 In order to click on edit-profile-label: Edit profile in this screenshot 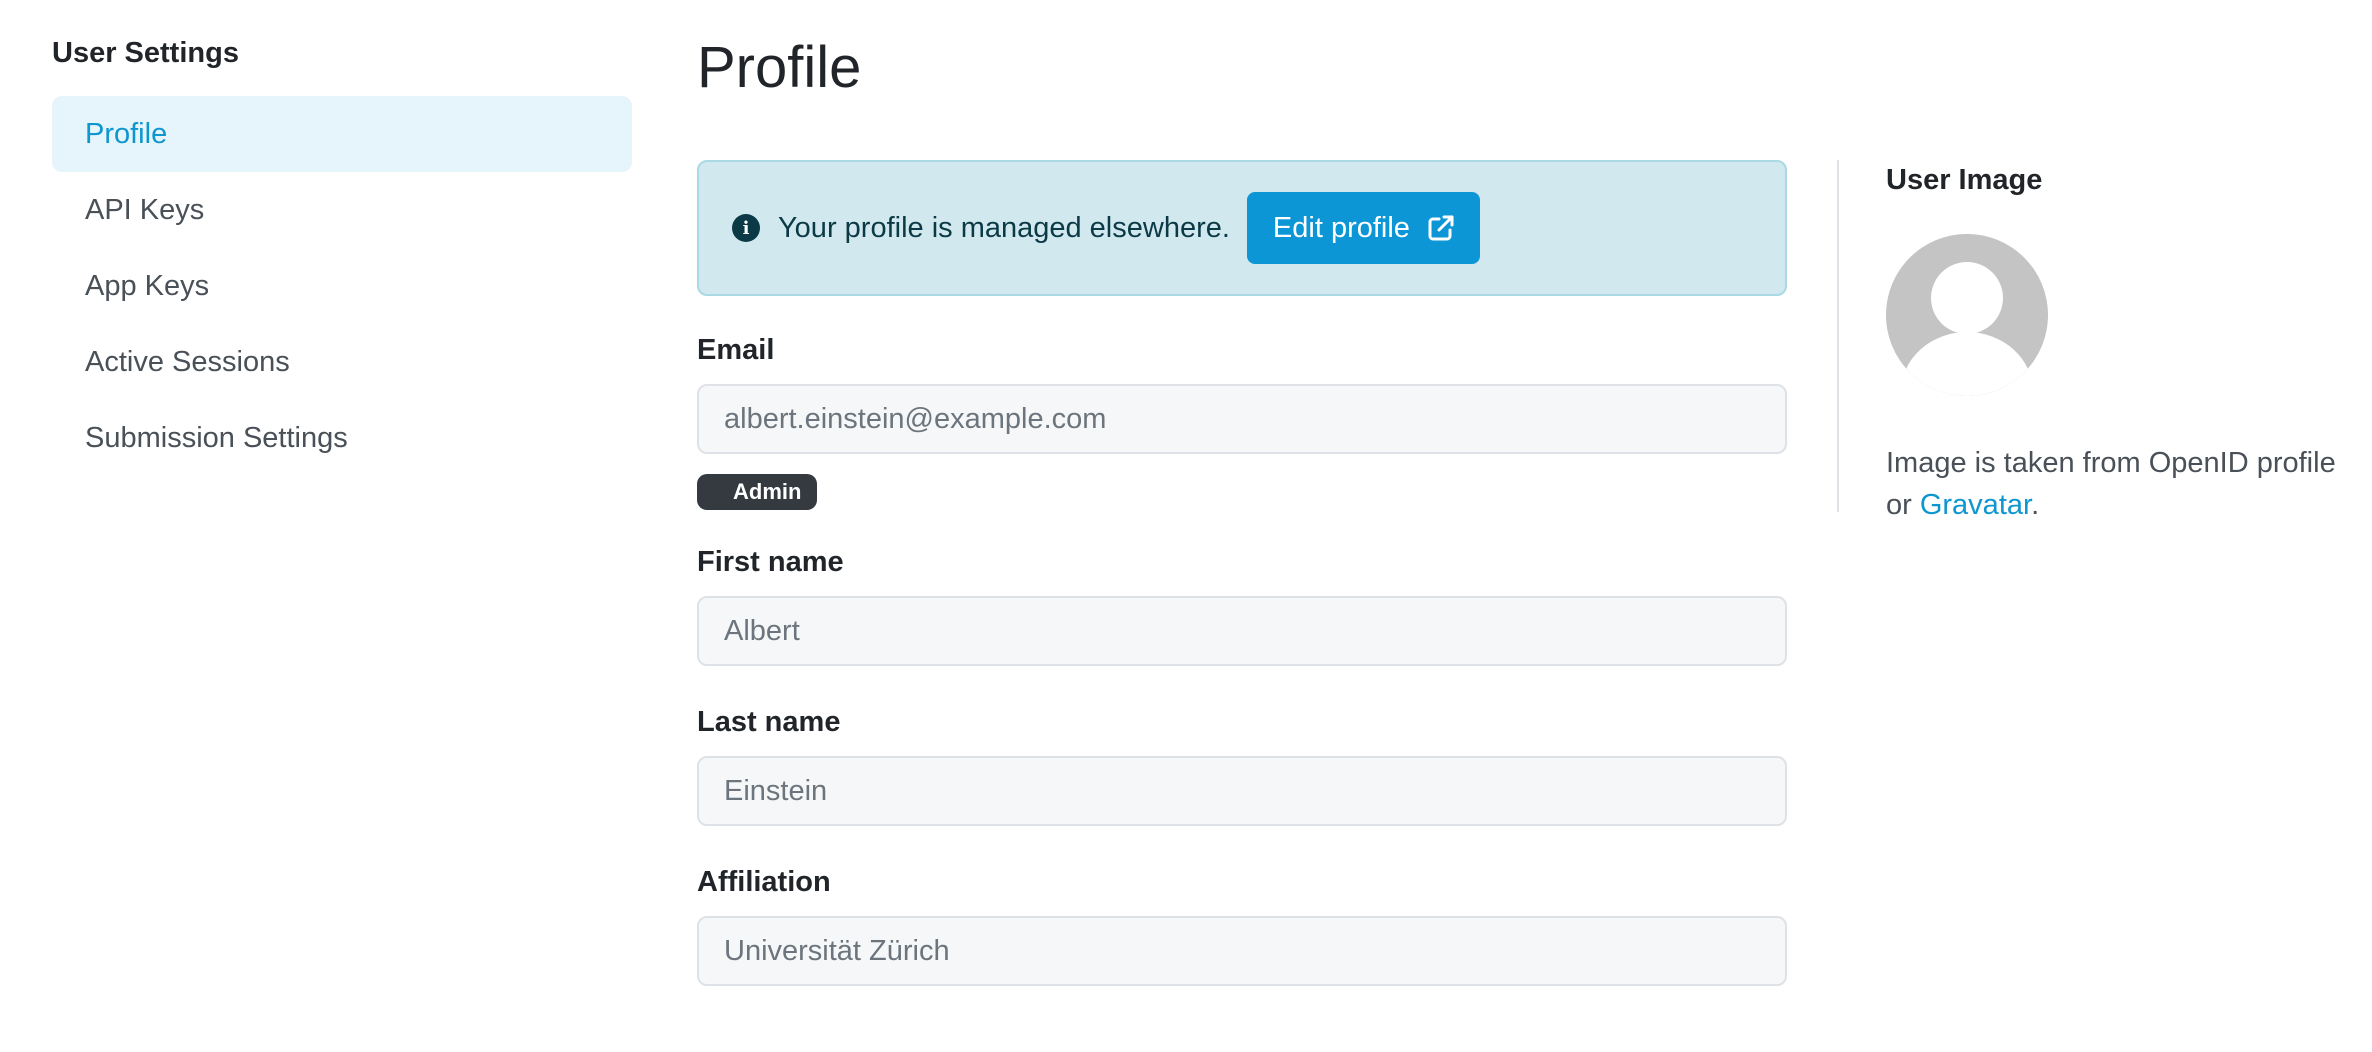, I will do `click(1341, 227)`.